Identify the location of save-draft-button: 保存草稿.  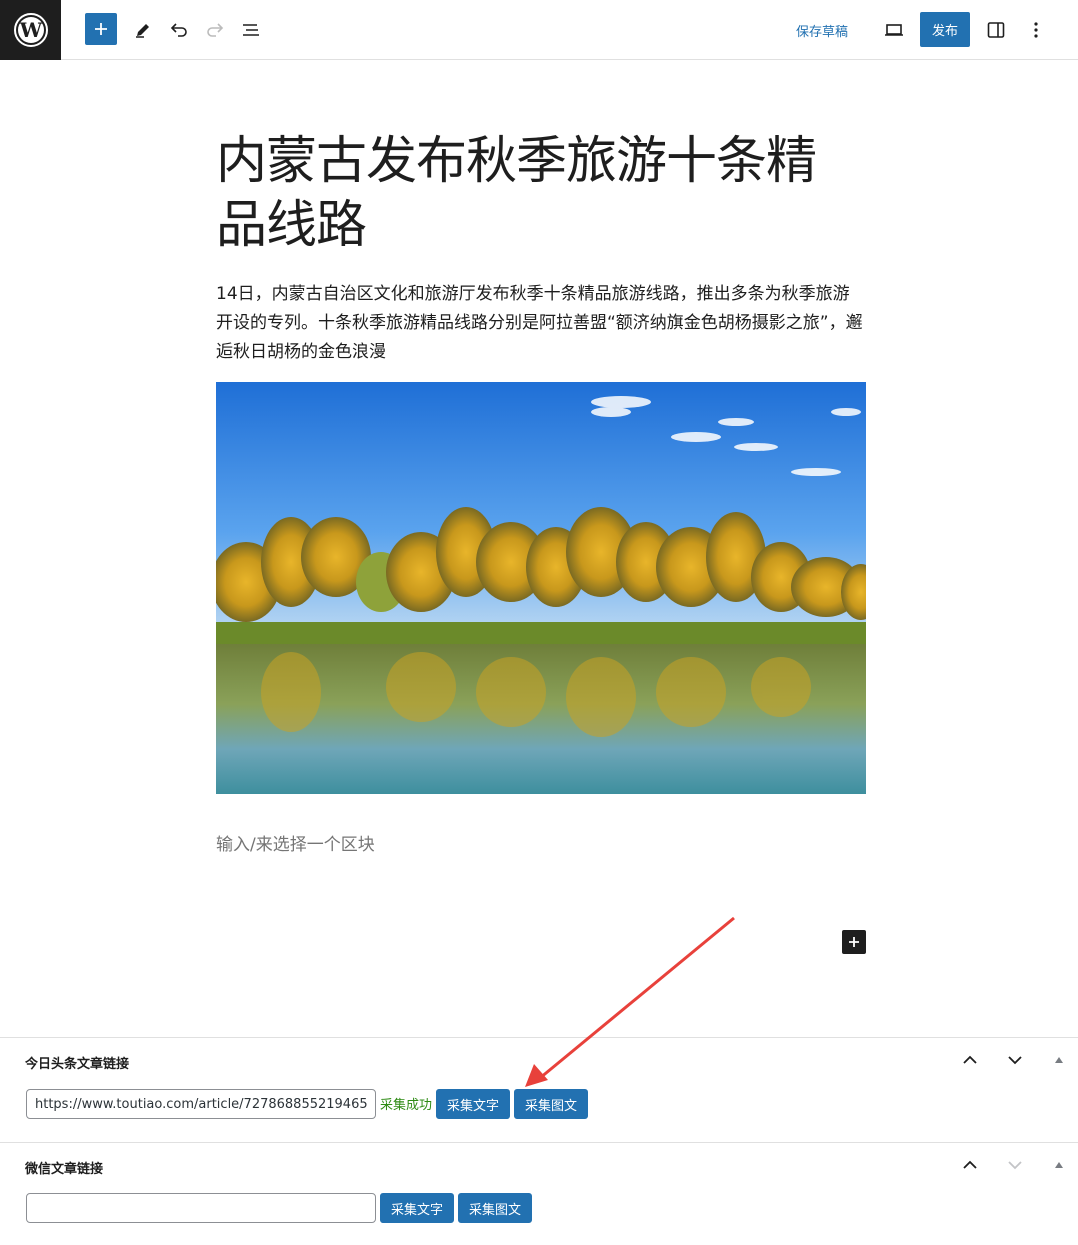
(822, 30).